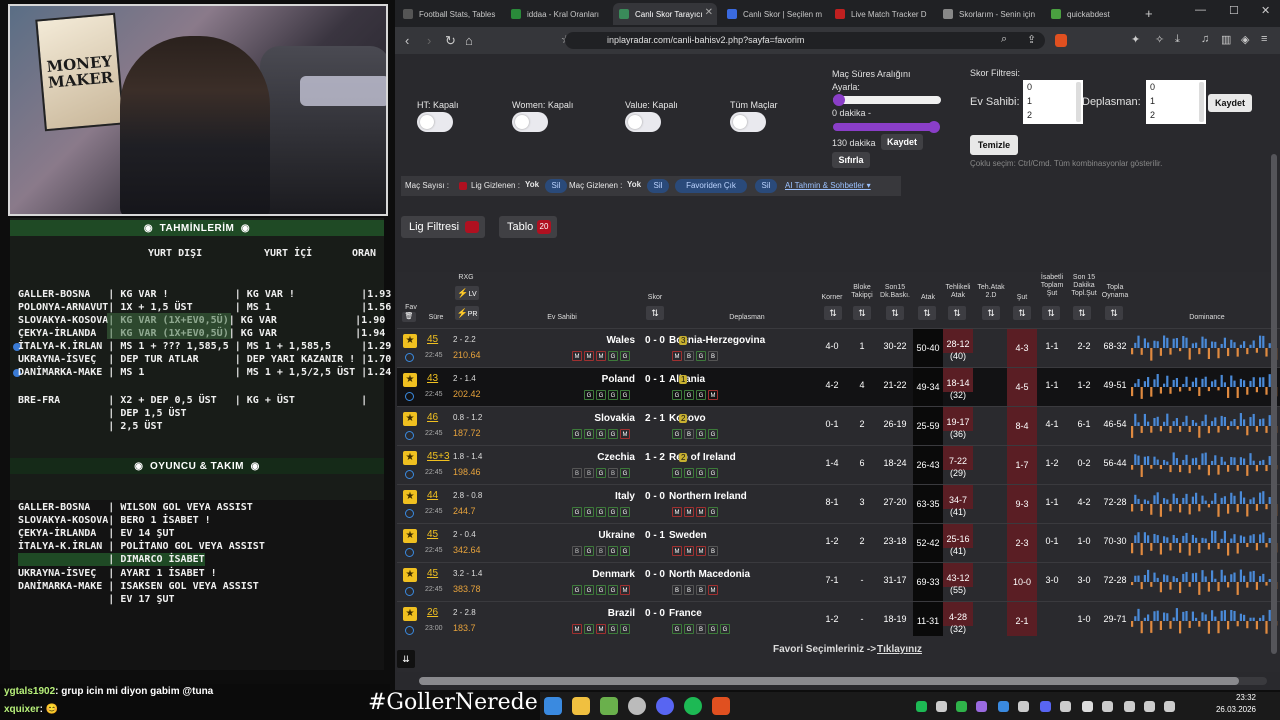 The width and height of the screenshot is (1280, 720). What do you see at coordinates (828, 185) in the screenshot?
I see `ai-tahmin-link: AI Tahmin & Sohbetler ▾` at bounding box center [828, 185].